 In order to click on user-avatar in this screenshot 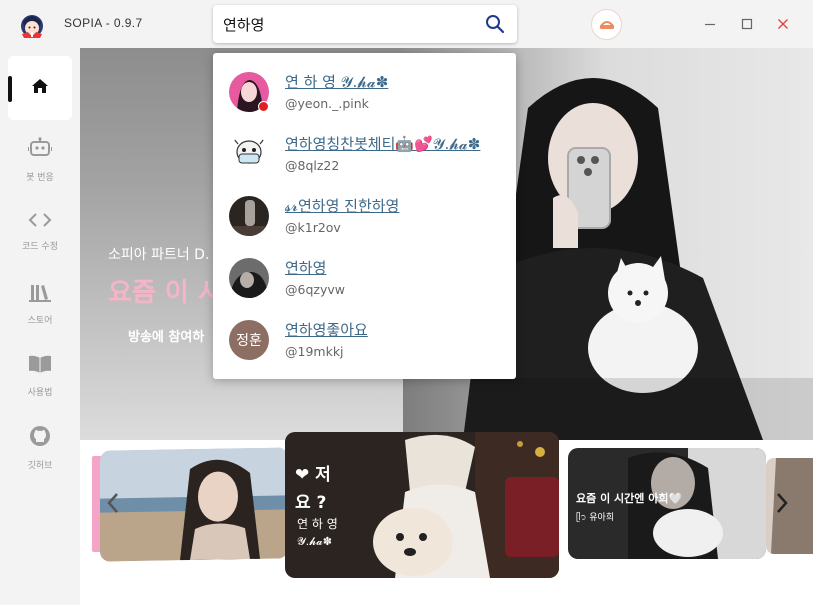, I will do `click(606, 24)`.